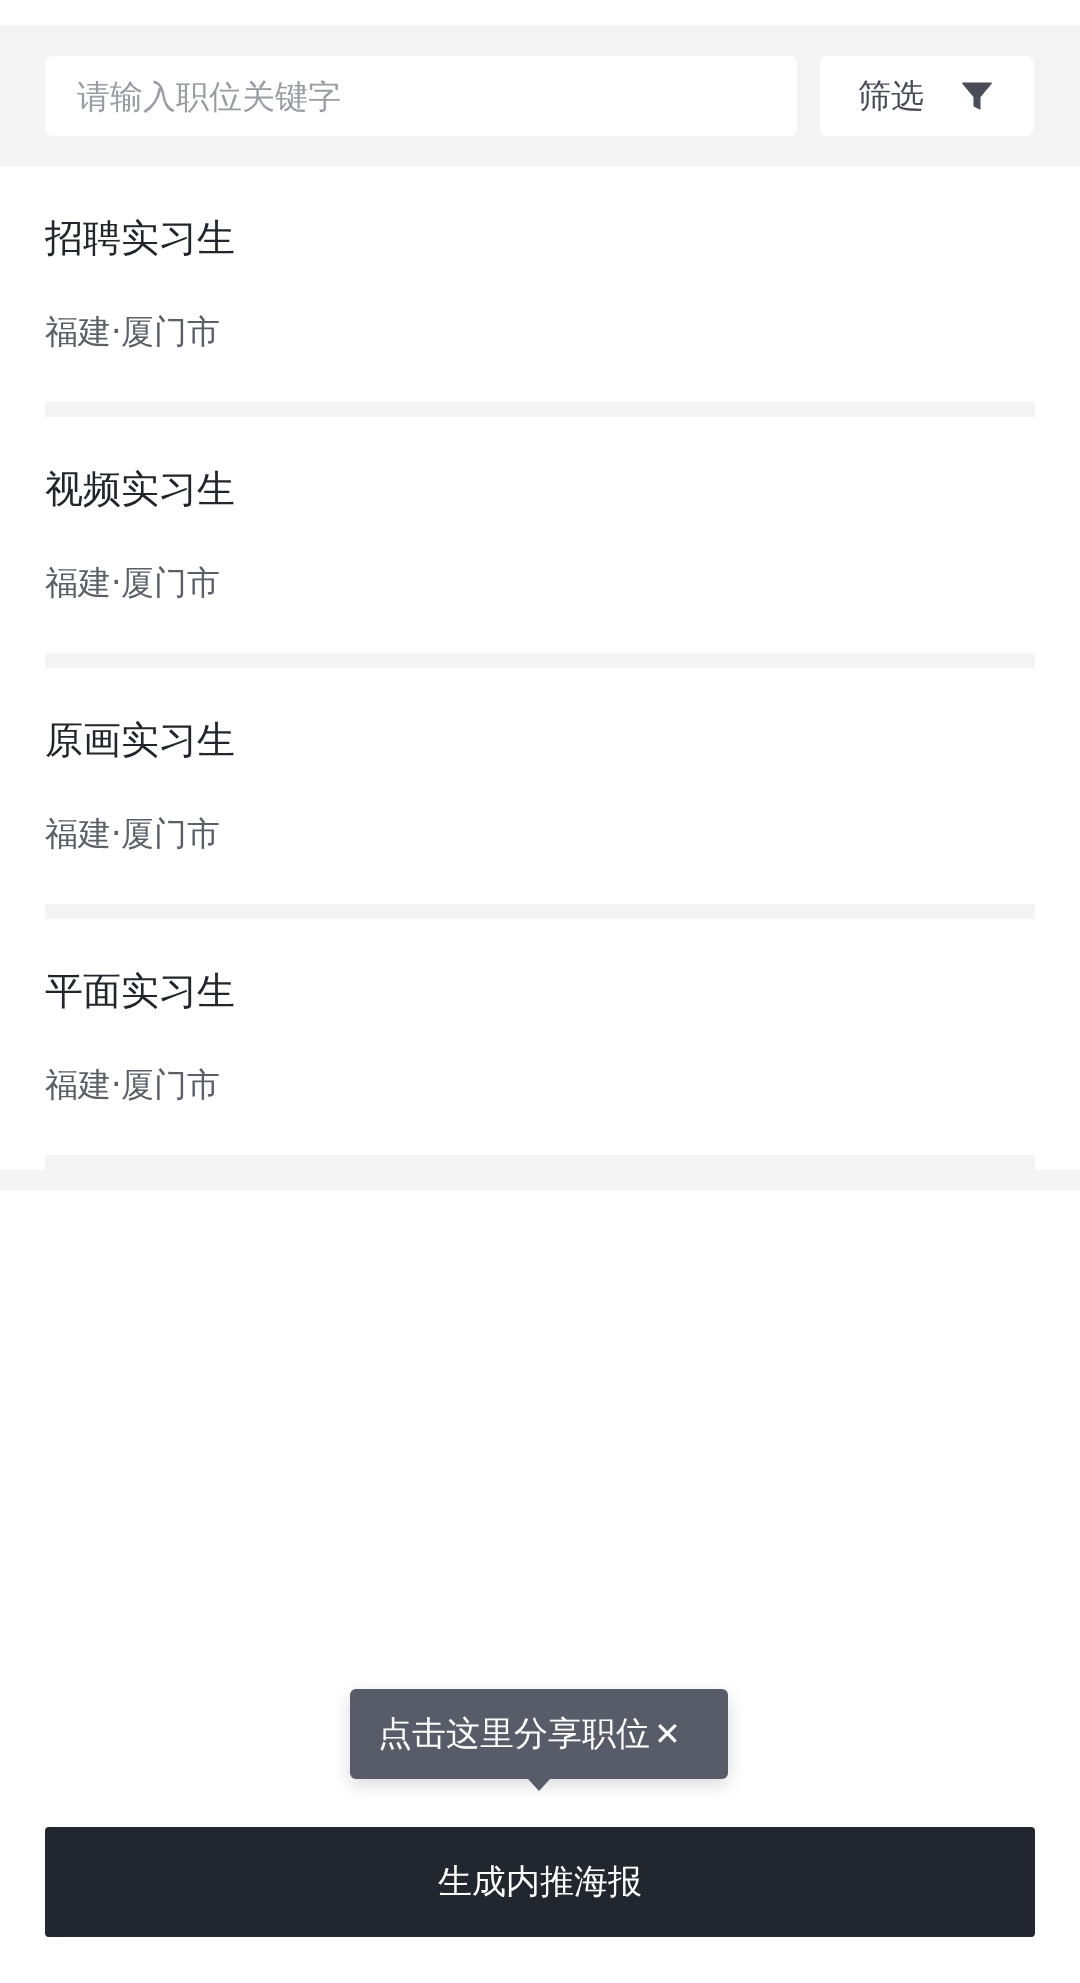 This screenshot has width=1080, height=1983. What do you see at coordinates (540, 1882) in the screenshot?
I see `generate-poster-button: 生成内推海报` at bounding box center [540, 1882].